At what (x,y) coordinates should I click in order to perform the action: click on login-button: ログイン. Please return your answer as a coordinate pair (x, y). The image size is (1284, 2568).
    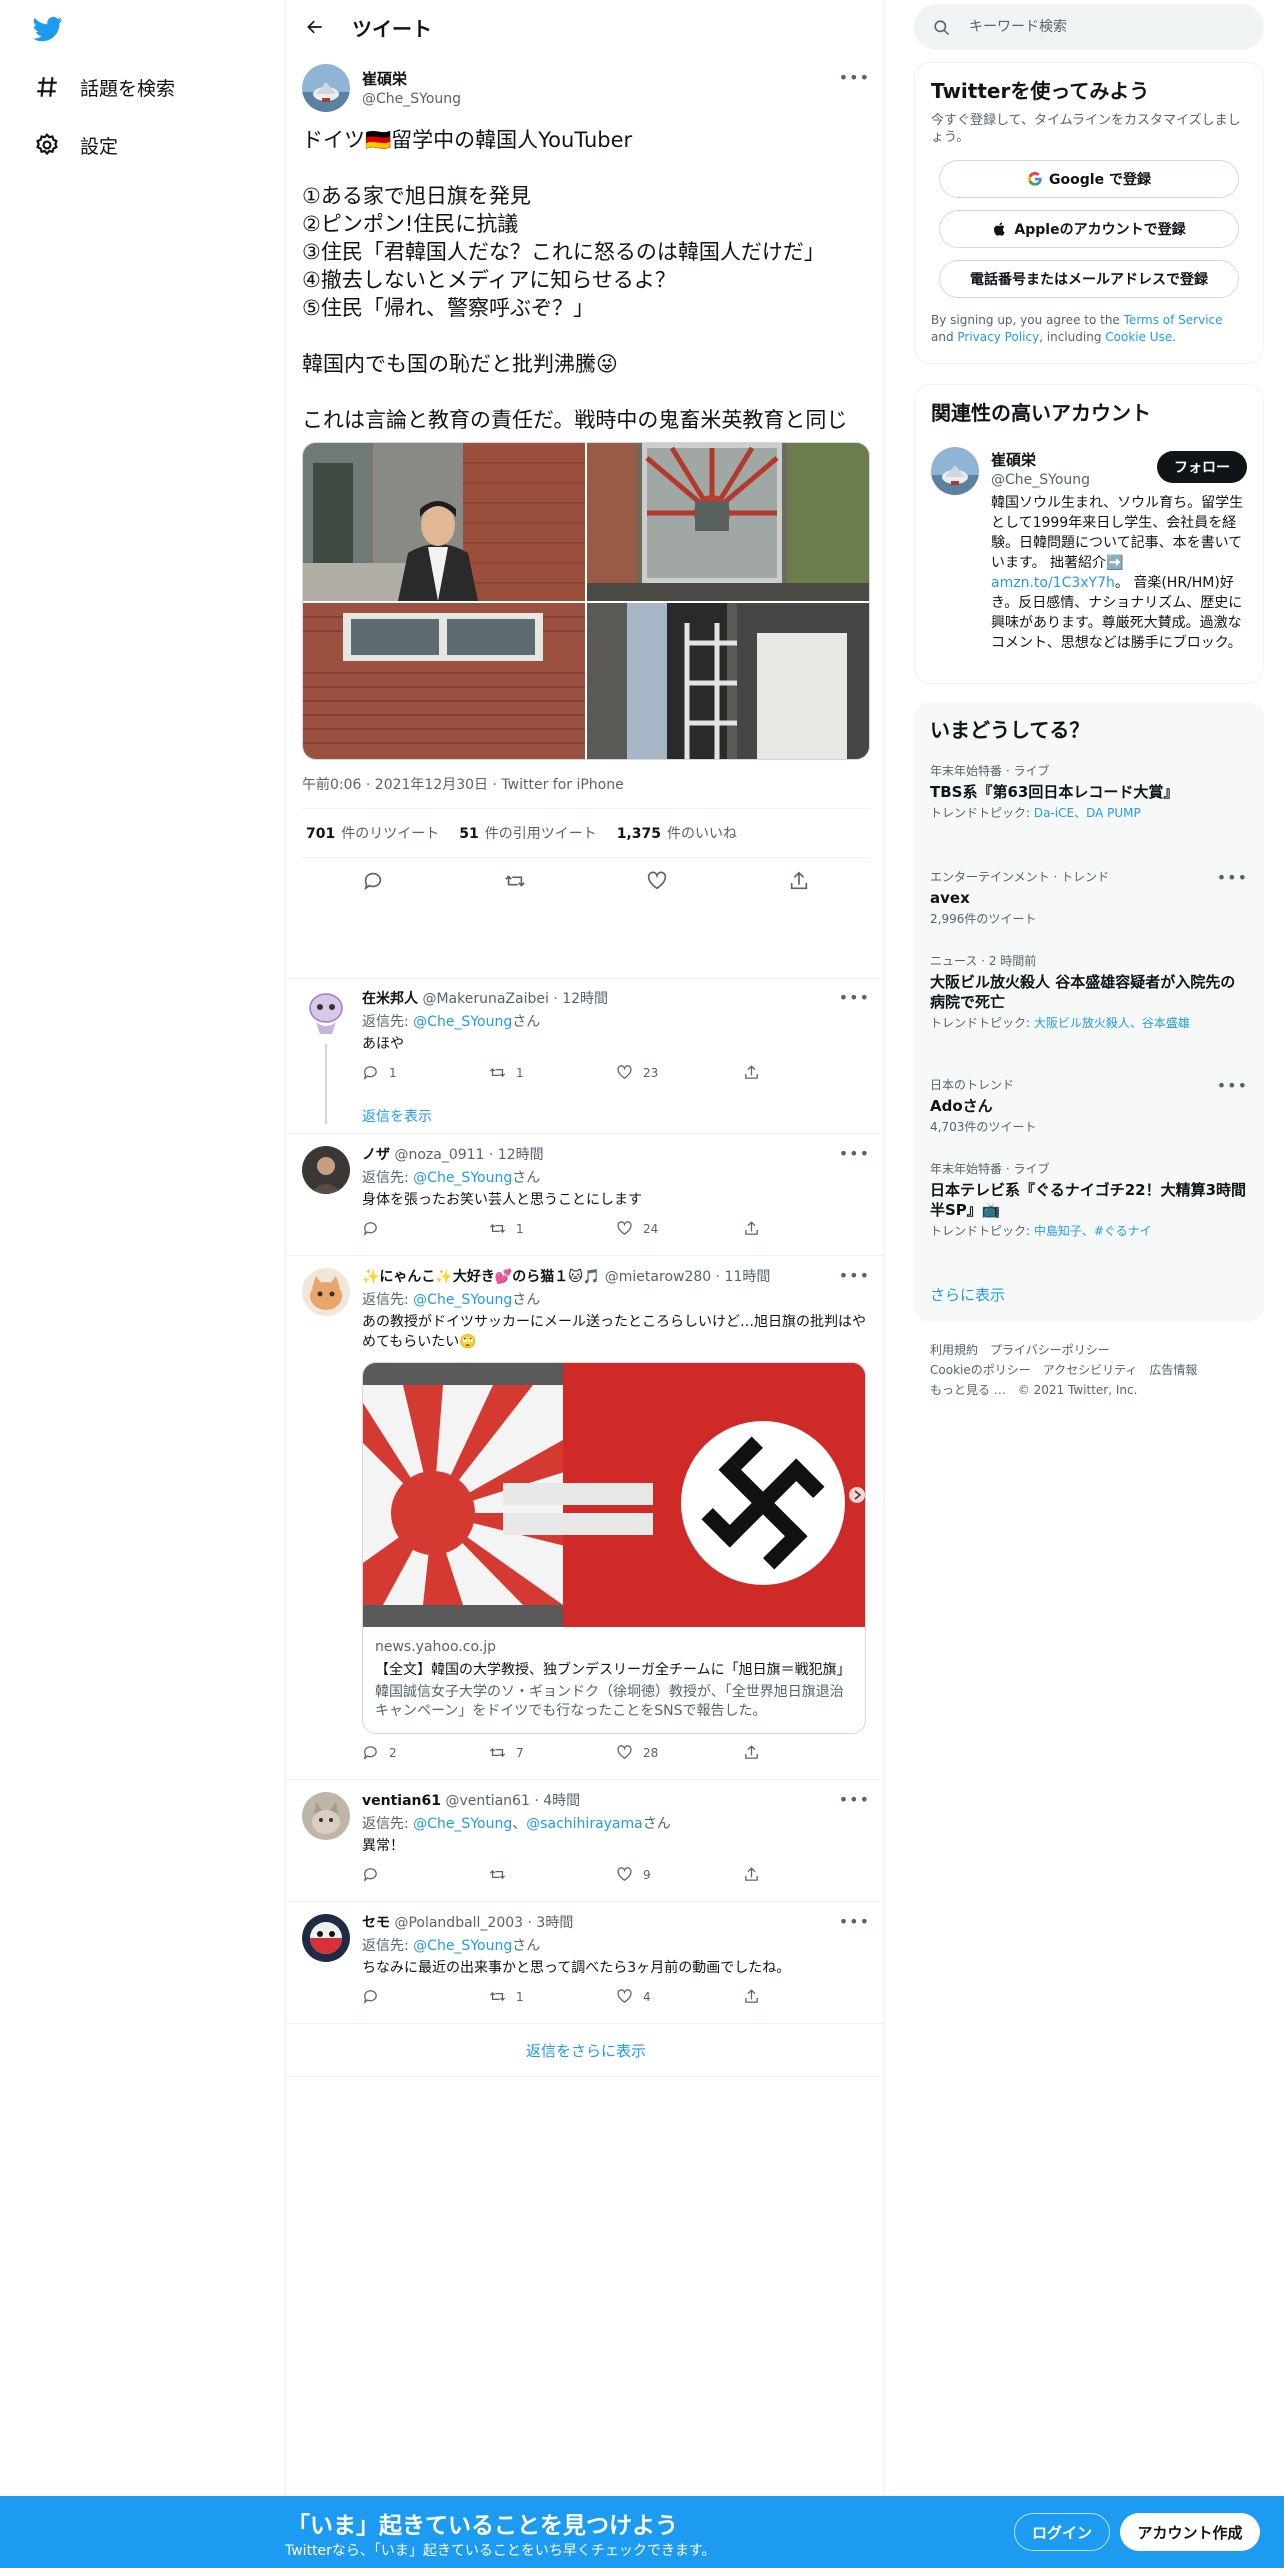
    Looking at the image, I should click on (1062, 2532).